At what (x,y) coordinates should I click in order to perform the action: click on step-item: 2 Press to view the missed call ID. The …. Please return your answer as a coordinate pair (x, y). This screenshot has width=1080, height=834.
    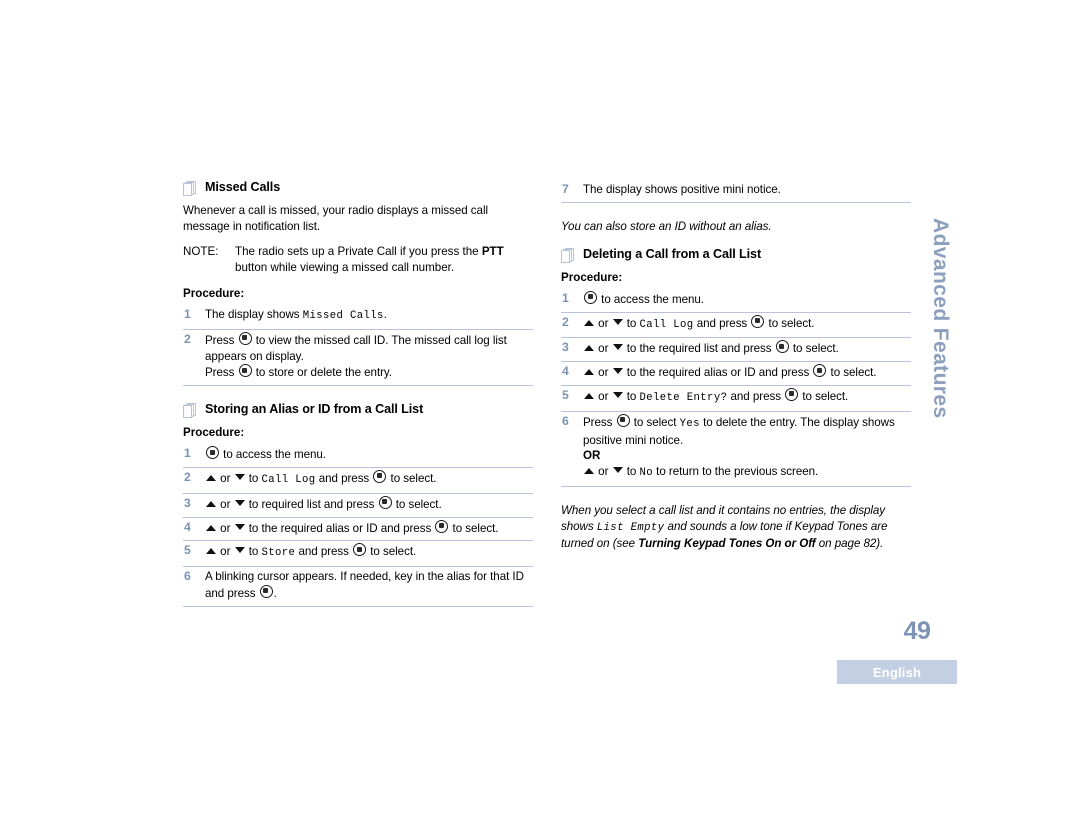
    Looking at the image, I should click on (358, 358).